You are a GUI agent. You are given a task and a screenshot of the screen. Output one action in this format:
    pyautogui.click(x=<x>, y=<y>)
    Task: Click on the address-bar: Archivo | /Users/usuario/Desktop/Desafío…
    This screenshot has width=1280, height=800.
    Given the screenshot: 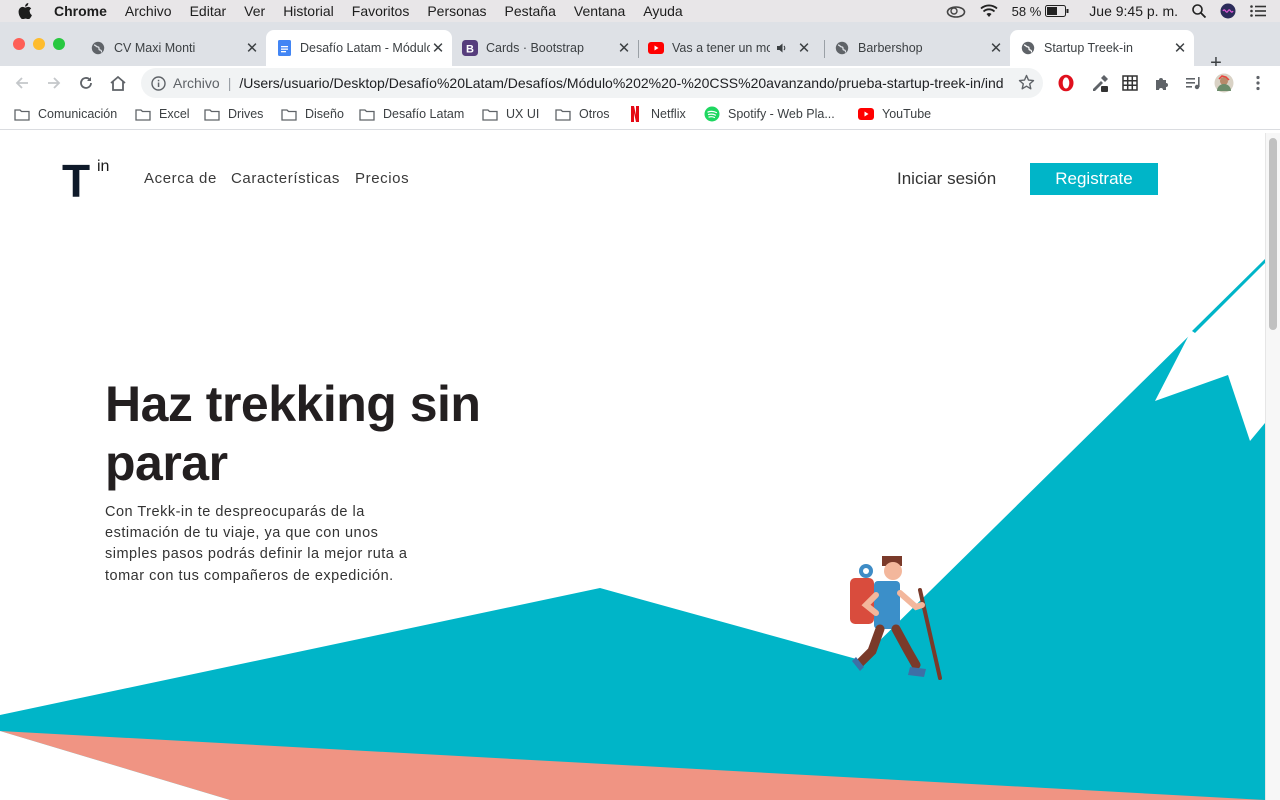 What is the action you would take?
    pyautogui.click(x=592, y=83)
    